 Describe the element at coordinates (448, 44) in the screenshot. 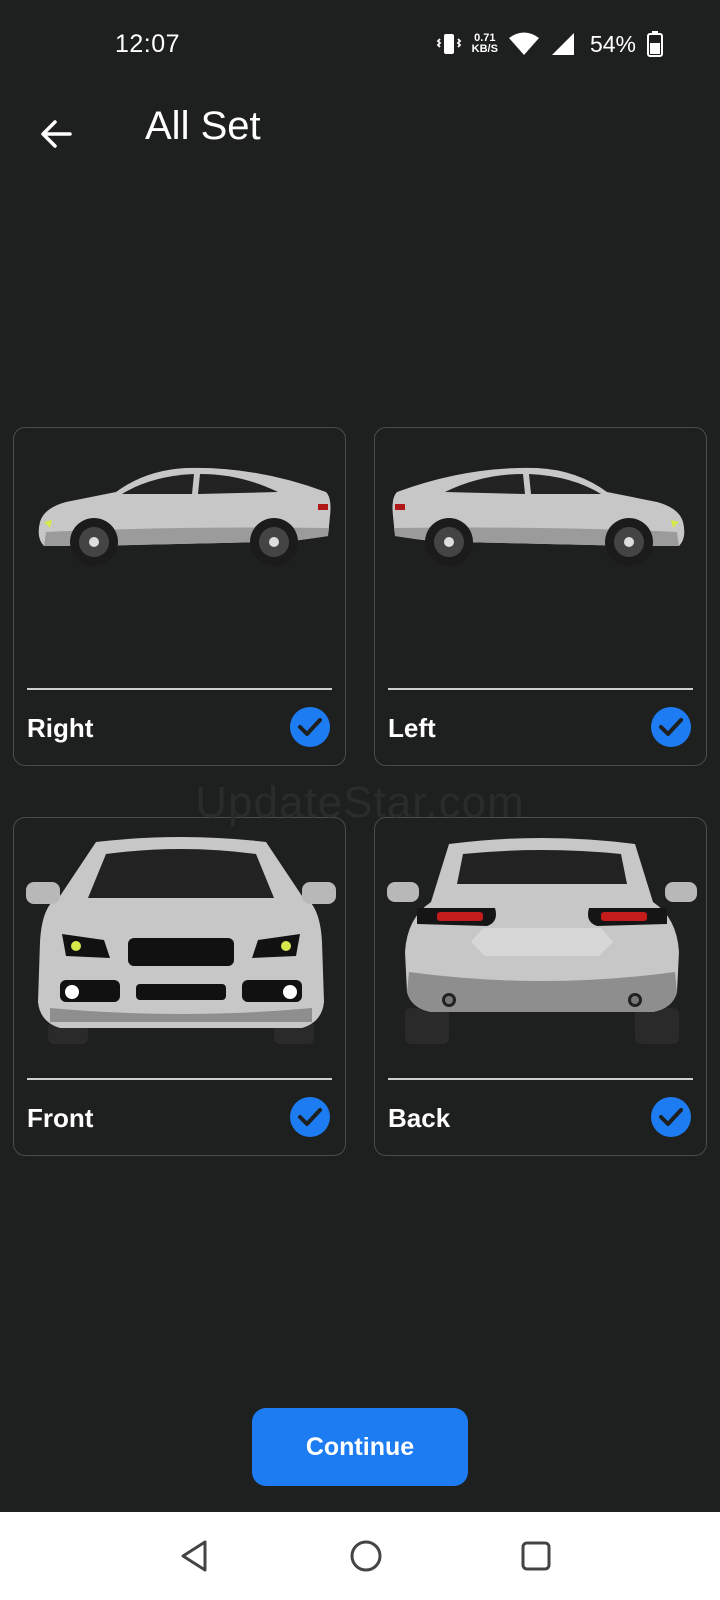

I see `vibrate-icon` at that location.